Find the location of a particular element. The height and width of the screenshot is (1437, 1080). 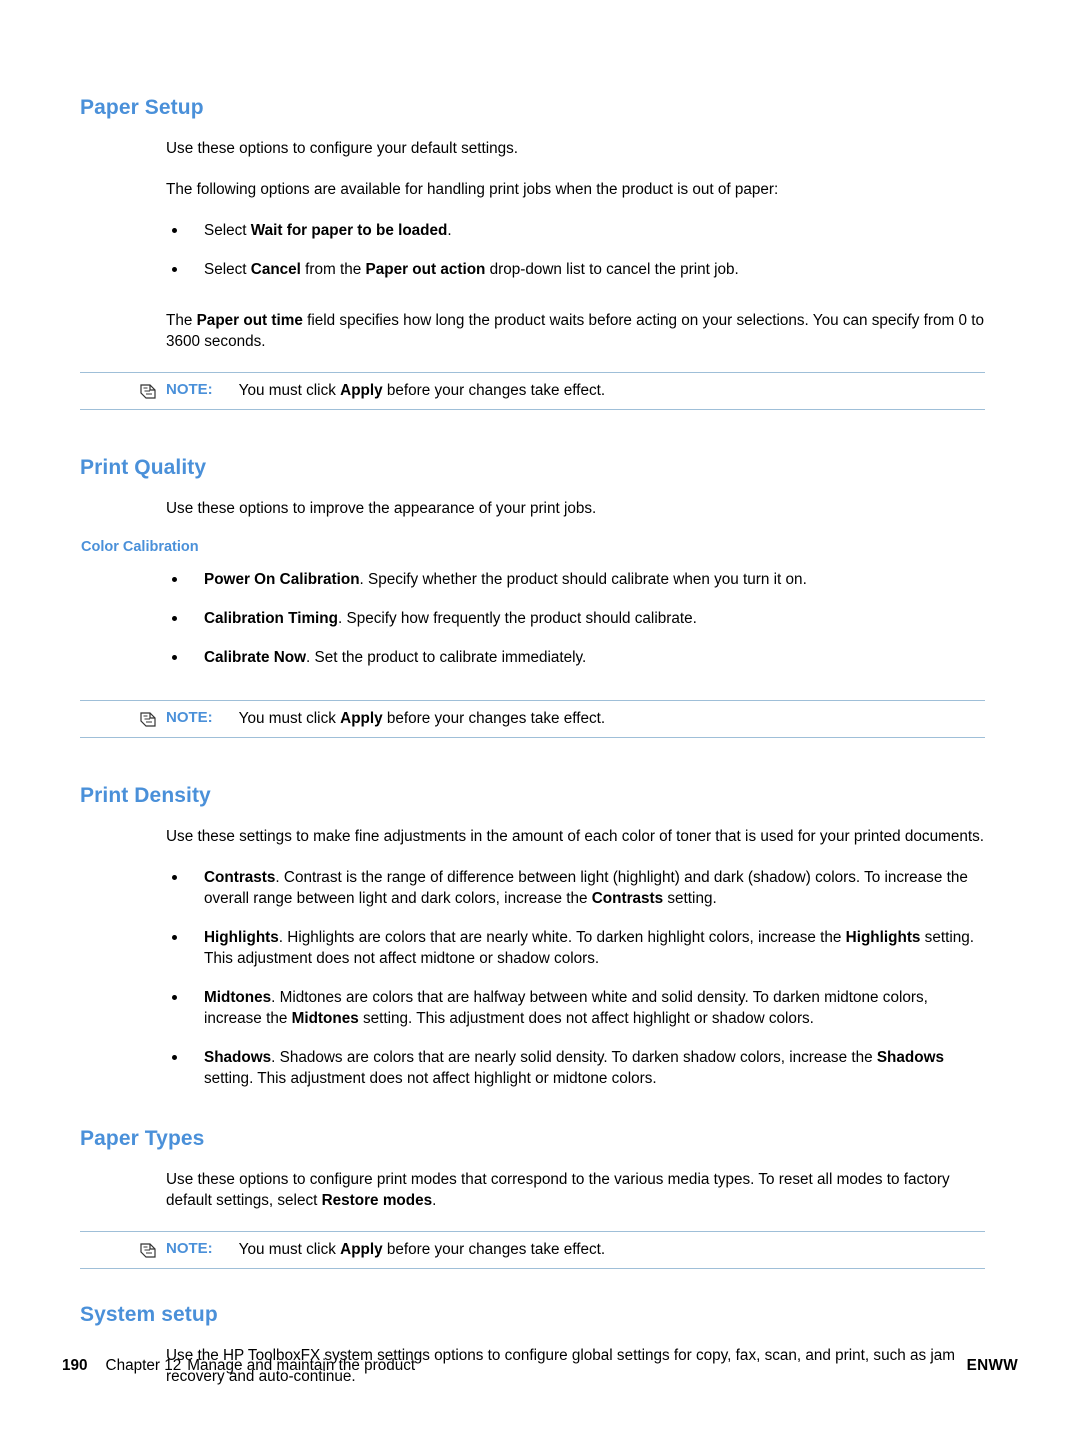

list-item: Select Wait for paper to be loaded. is located at coordinates (532, 230).